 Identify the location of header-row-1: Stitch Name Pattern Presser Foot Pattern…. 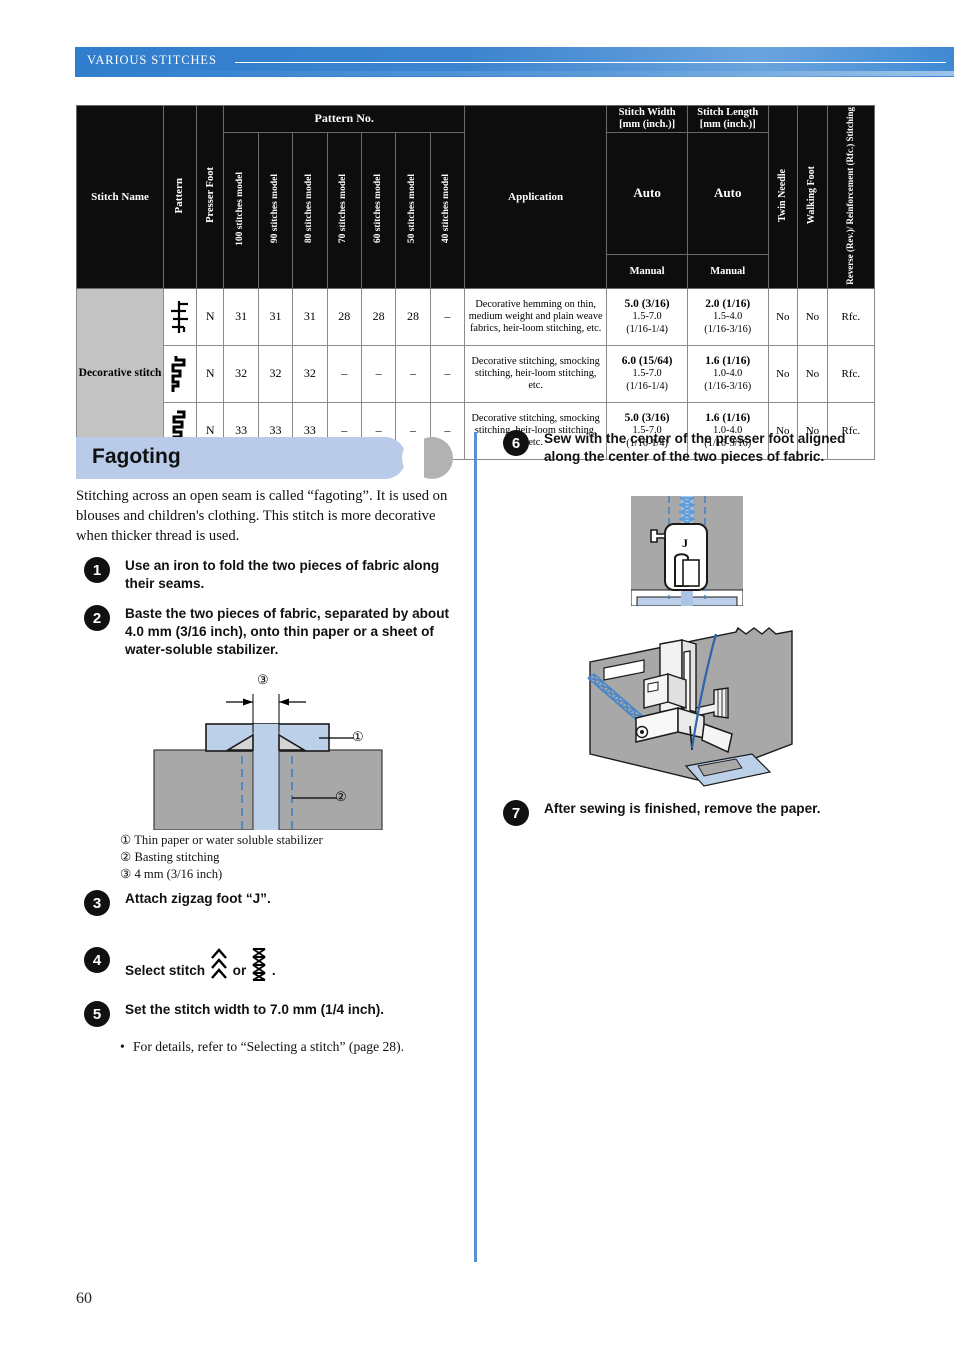
(476, 197).